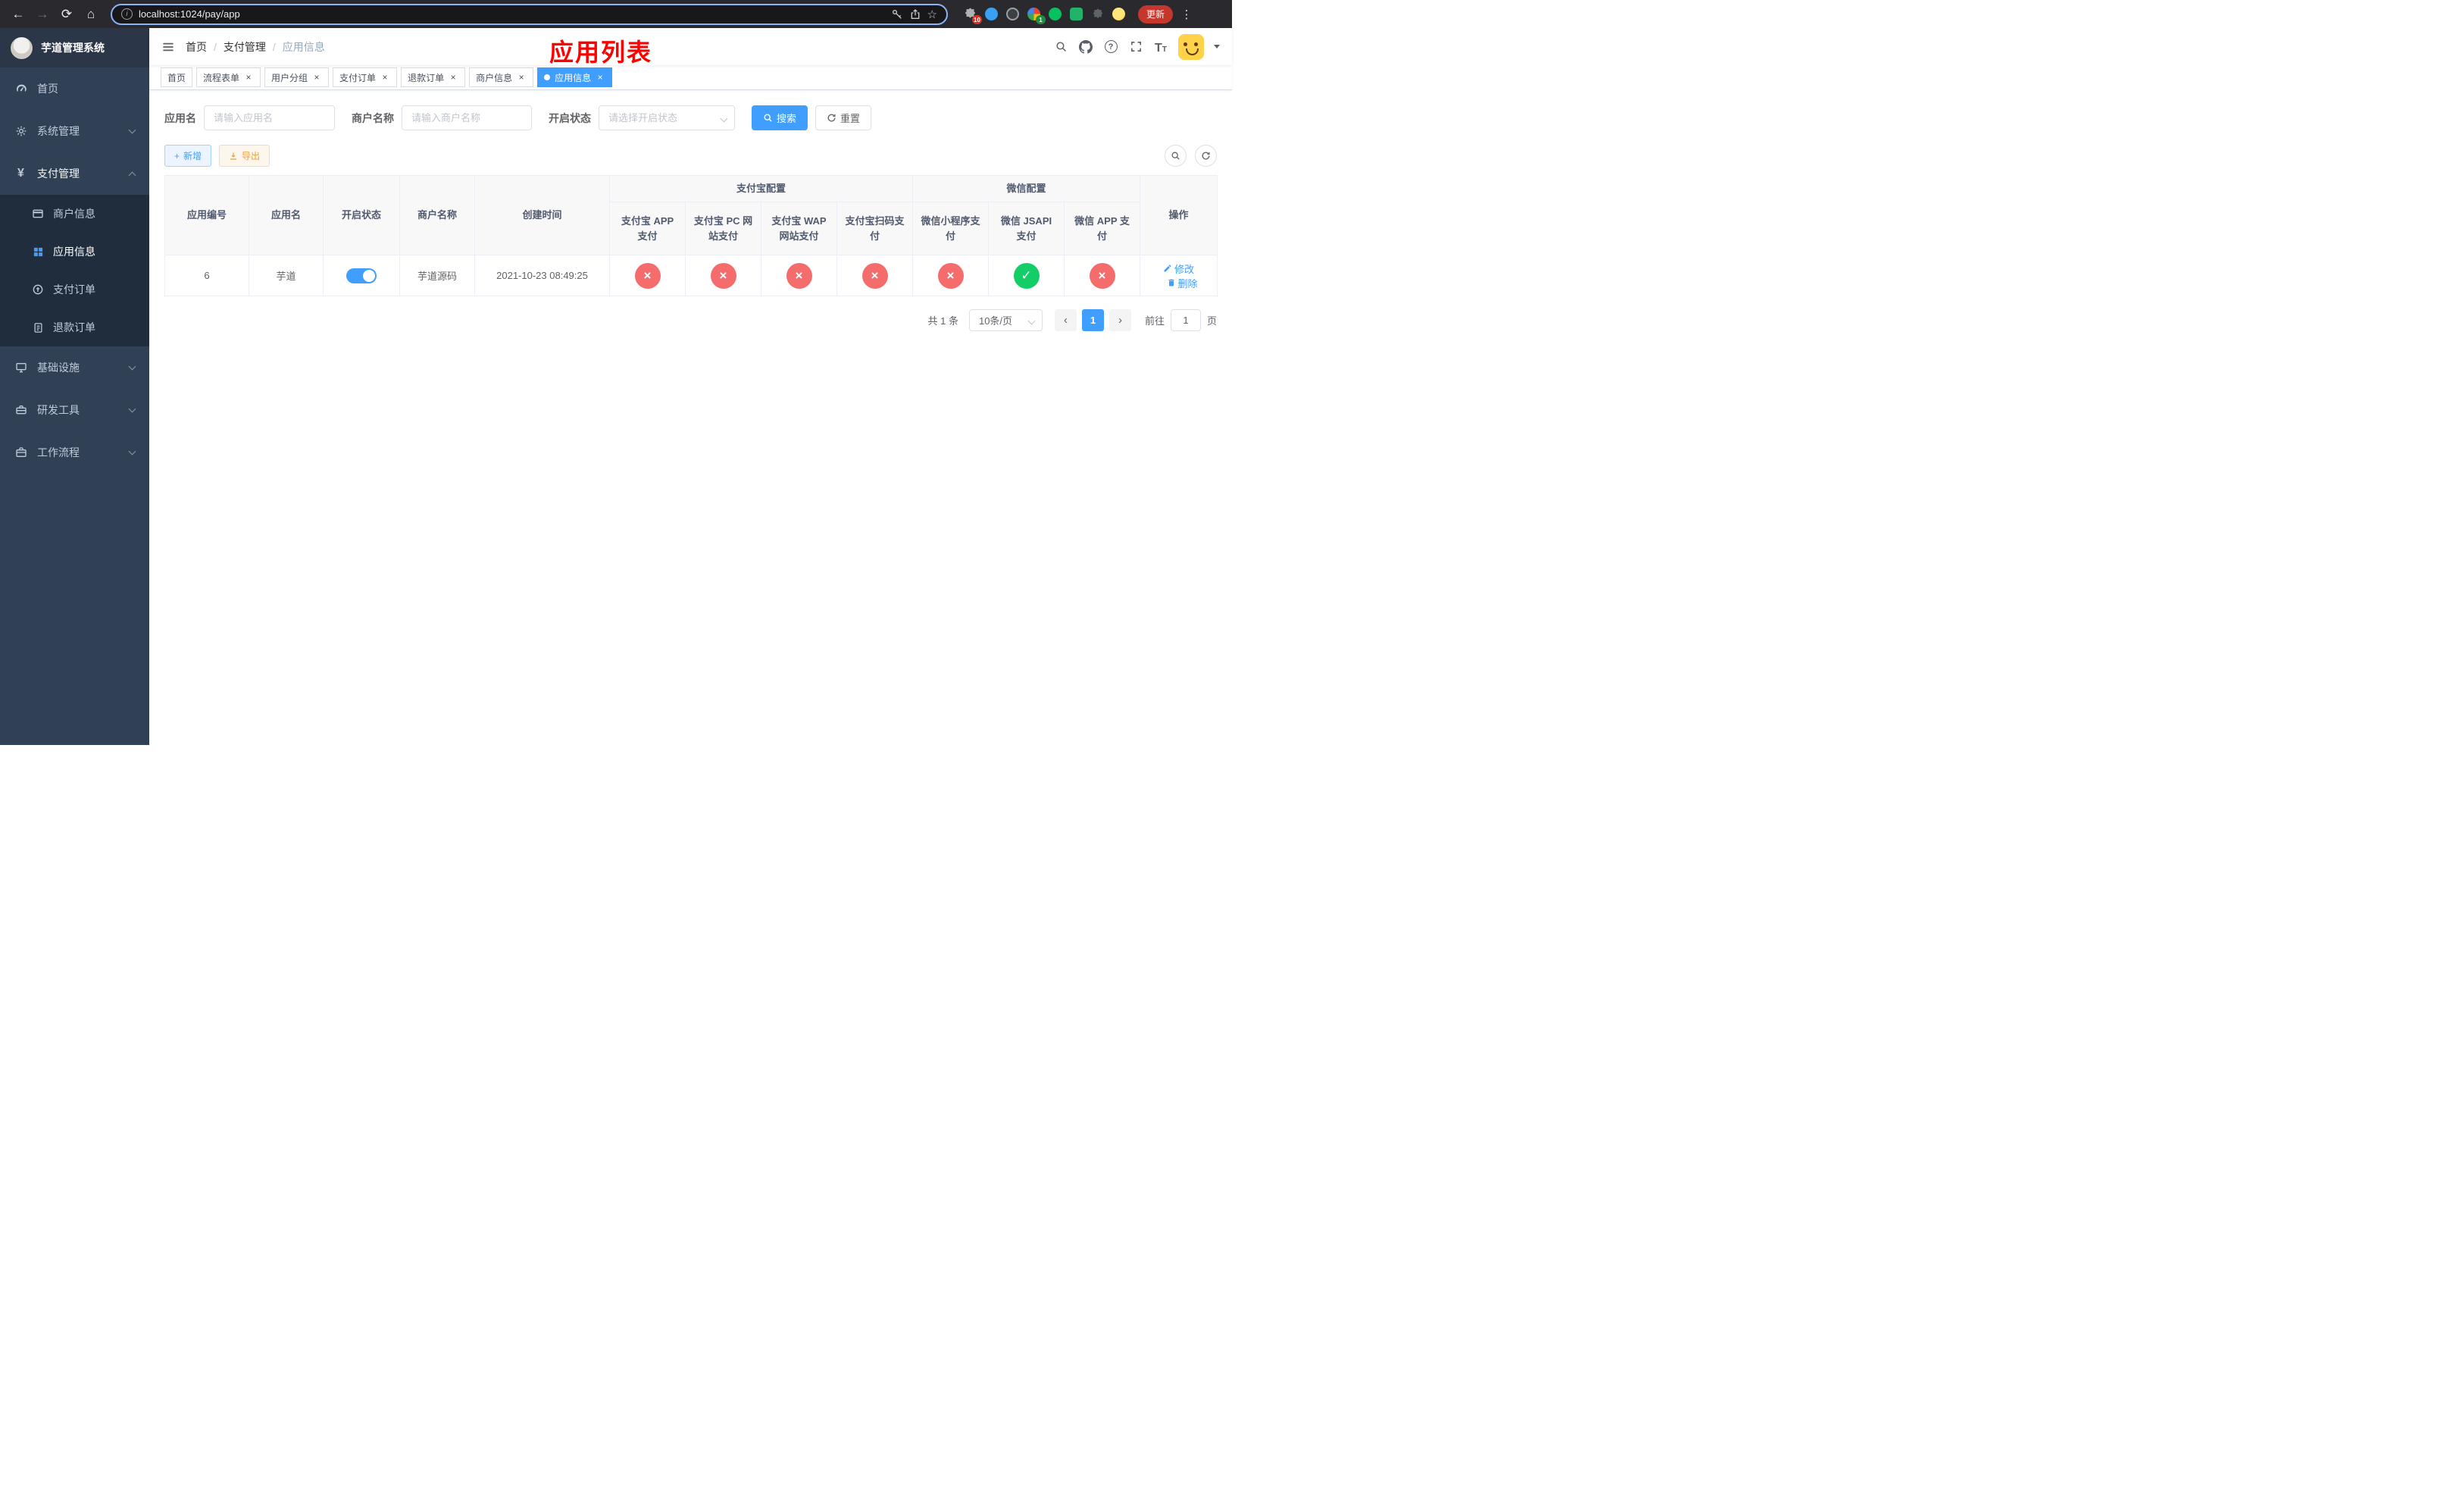 This screenshot has height=1490, width=2464. Describe the element at coordinates (501, 77) in the screenshot. I see `tag-merchant-info: 商户信息 ×` at that location.